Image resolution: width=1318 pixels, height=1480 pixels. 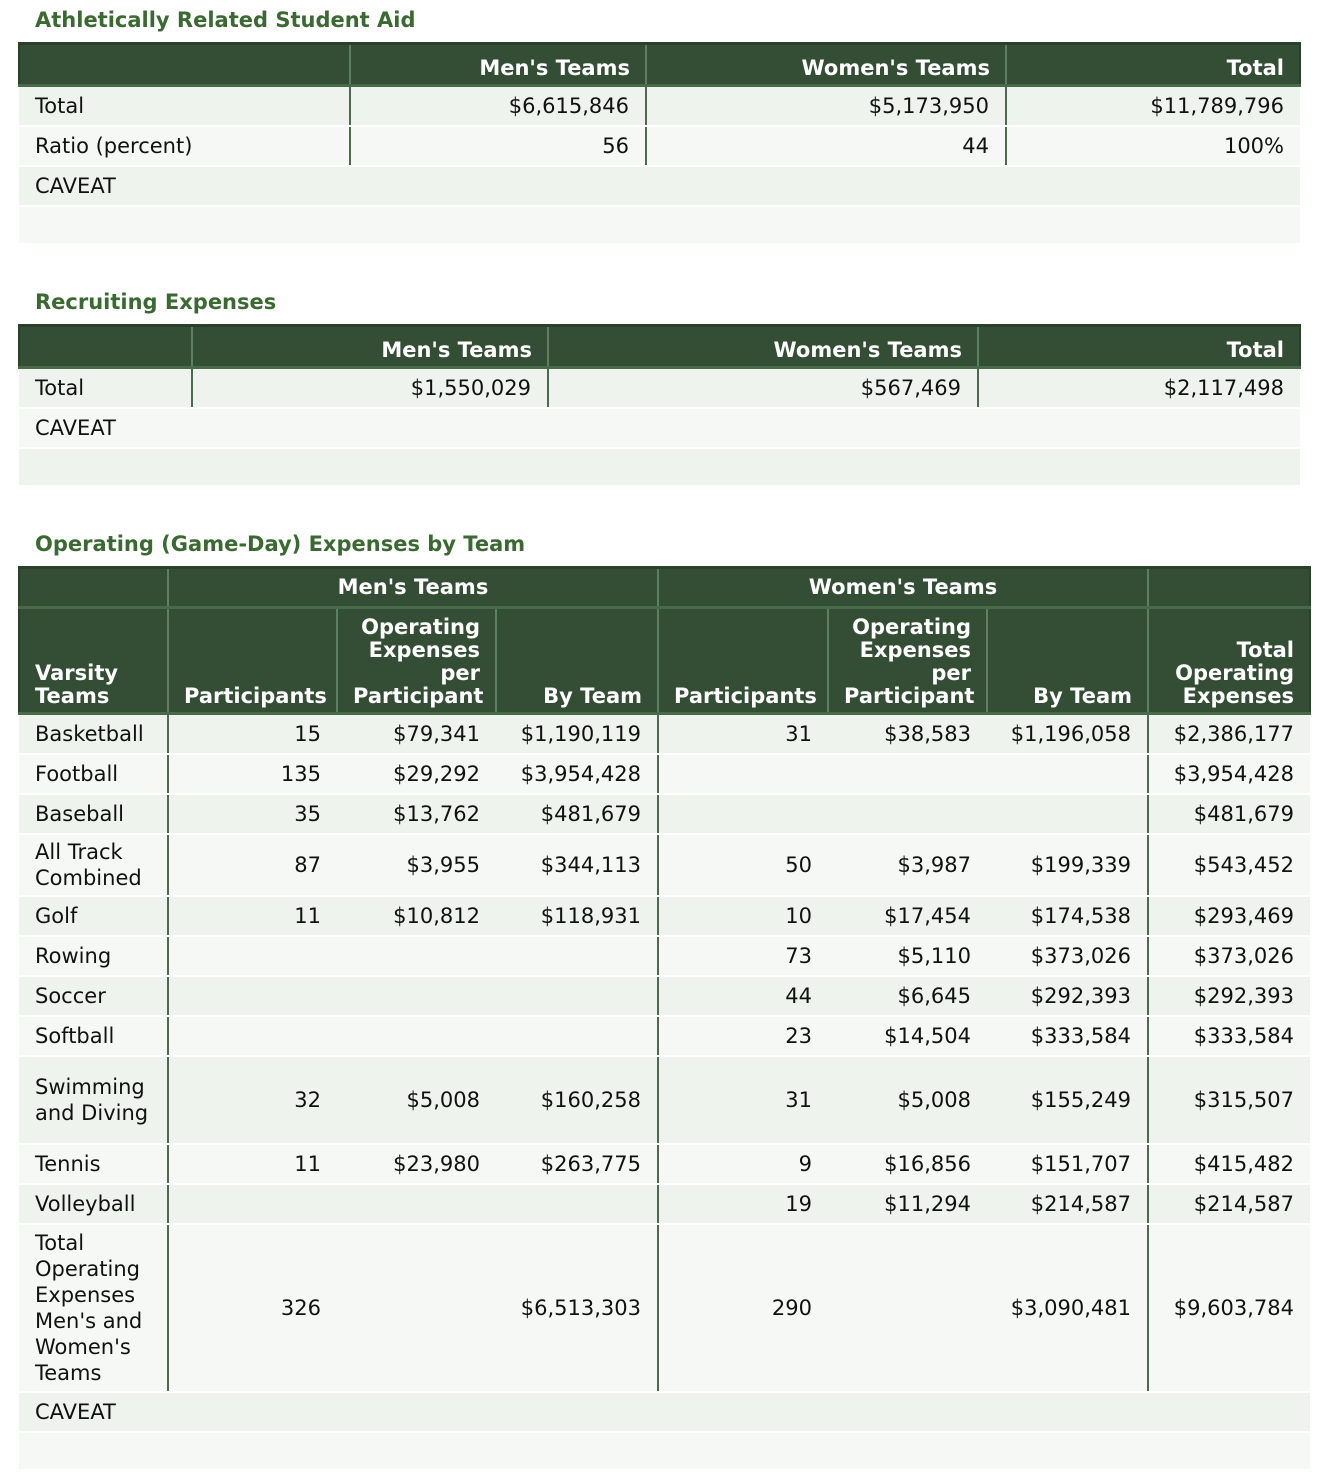 What do you see at coordinates (498, 106) in the screenshot?
I see `cell-men: $6,615,846` at bounding box center [498, 106].